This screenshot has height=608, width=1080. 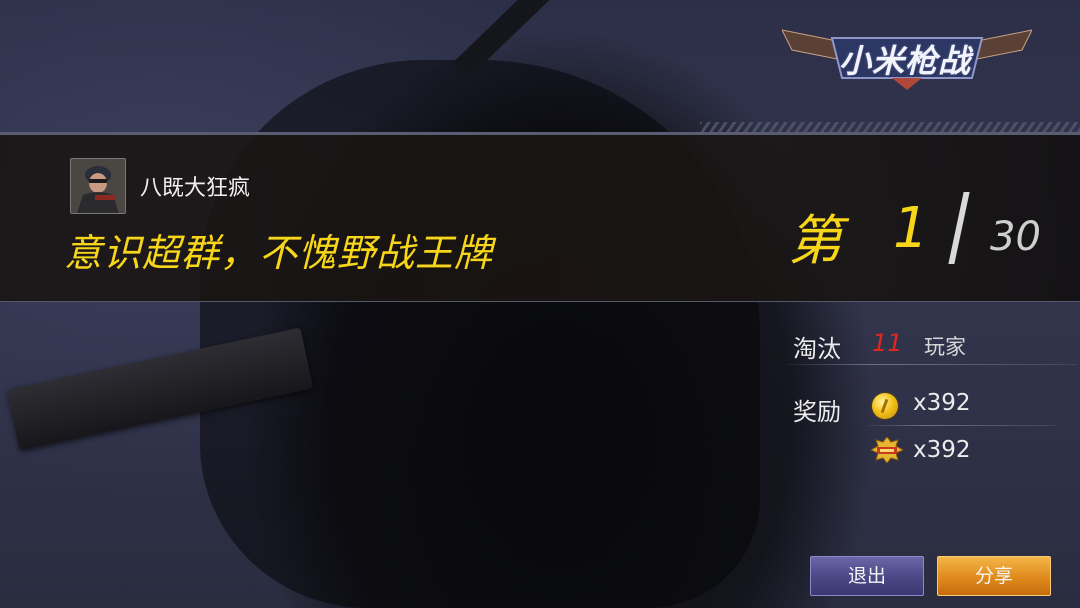 What do you see at coordinates (961, 425) in the screenshot?
I see `coin-divider` at bounding box center [961, 425].